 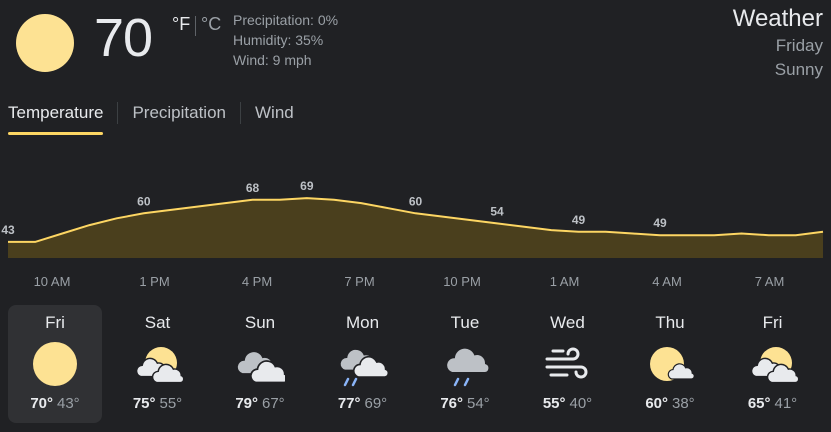 What do you see at coordinates (777, 18) in the screenshot?
I see `weather-title: Weather` at bounding box center [777, 18].